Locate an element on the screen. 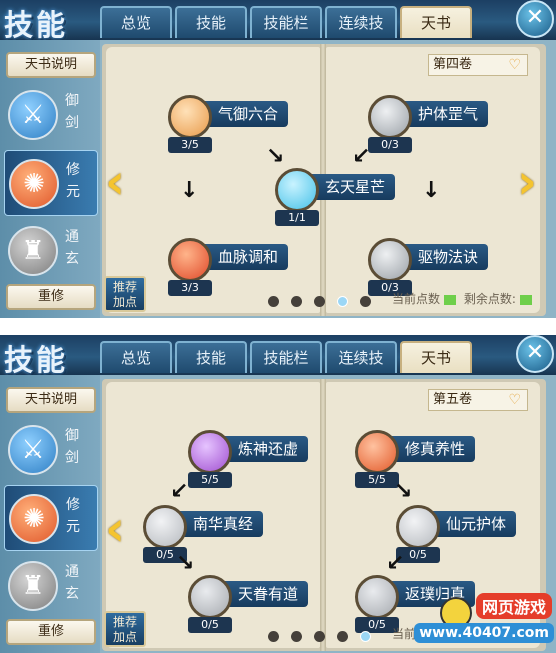 This screenshot has width=556, height=653. points-readout: 当前 is located at coordinates (404, 633).